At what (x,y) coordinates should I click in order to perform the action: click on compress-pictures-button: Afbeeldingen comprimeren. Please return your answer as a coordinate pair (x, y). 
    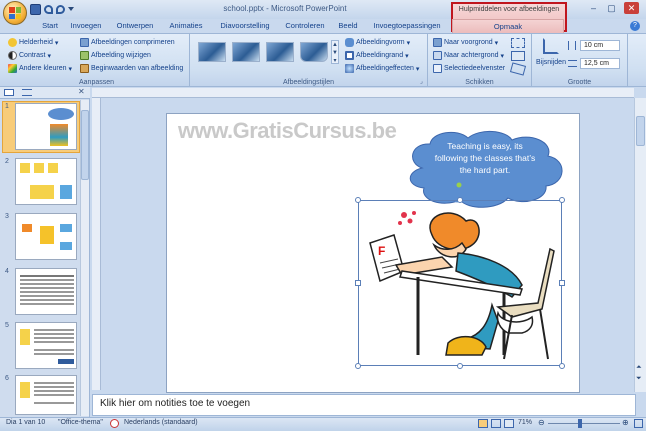
    Looking at the image, I should click on (127, 42).